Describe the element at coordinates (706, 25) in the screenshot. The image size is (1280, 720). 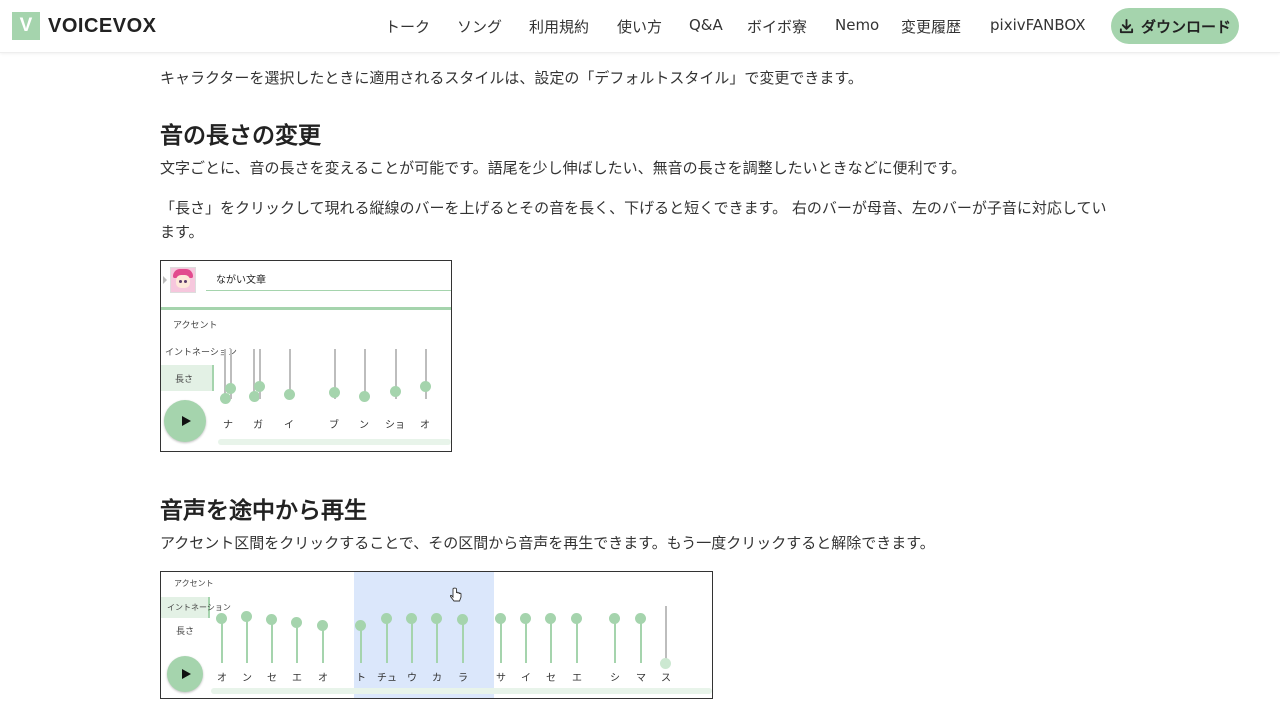
I see `nav-qa: Q&A` at that location.